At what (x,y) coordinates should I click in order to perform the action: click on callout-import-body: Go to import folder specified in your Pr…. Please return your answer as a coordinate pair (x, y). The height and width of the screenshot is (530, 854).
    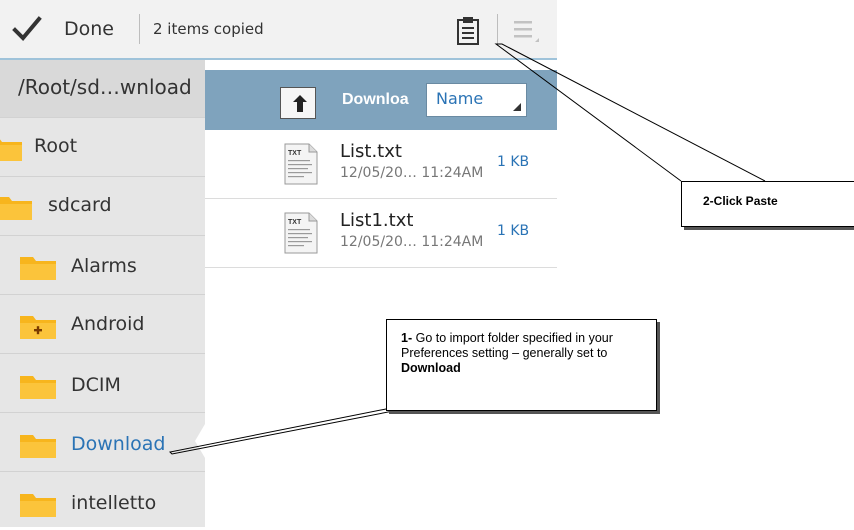
    Looking at the image, I should click on (507, 345).